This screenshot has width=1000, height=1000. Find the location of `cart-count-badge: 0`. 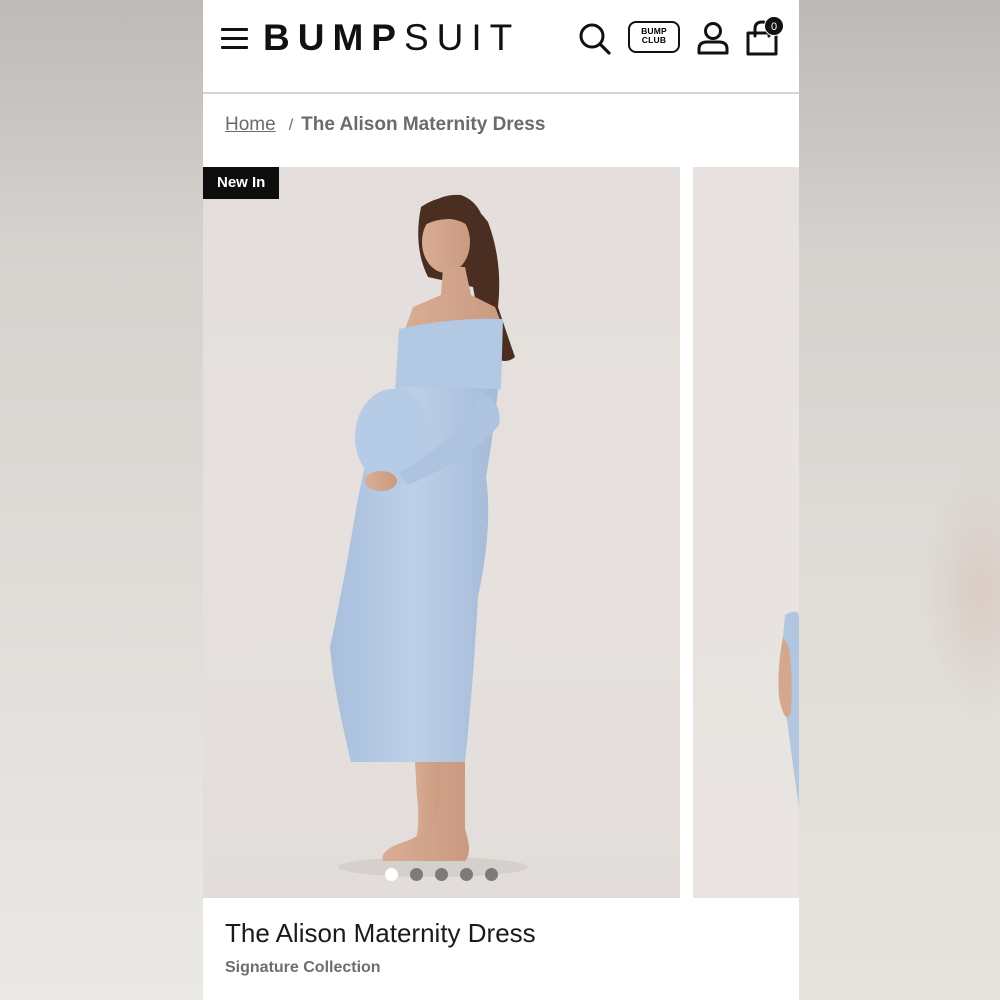

cart-count-badge: 0 is located at coordinates (774, 26).